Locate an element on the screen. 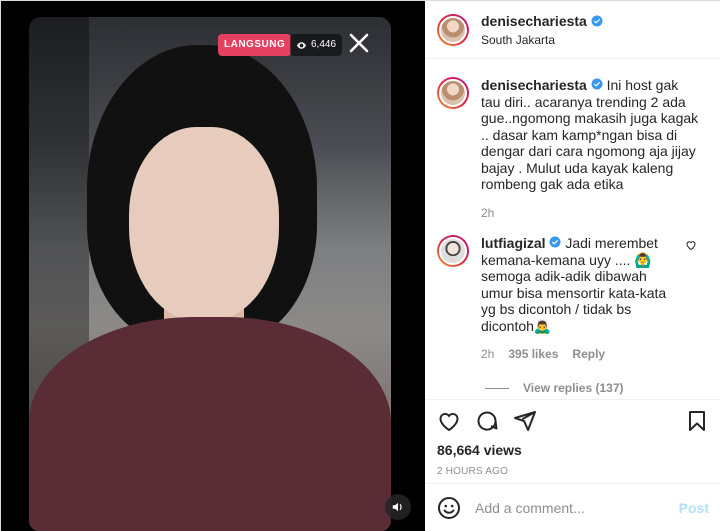  sound-toggle-button is located at coordinates (398, 507).